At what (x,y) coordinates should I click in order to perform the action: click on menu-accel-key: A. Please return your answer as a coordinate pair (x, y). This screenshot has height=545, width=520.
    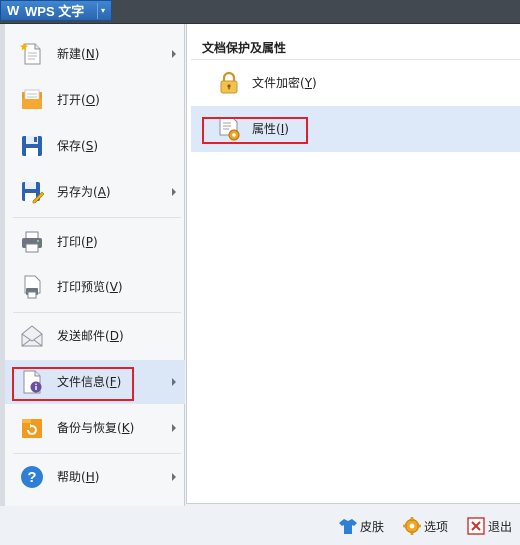
    Looking at the image, I should click on (101, 192).